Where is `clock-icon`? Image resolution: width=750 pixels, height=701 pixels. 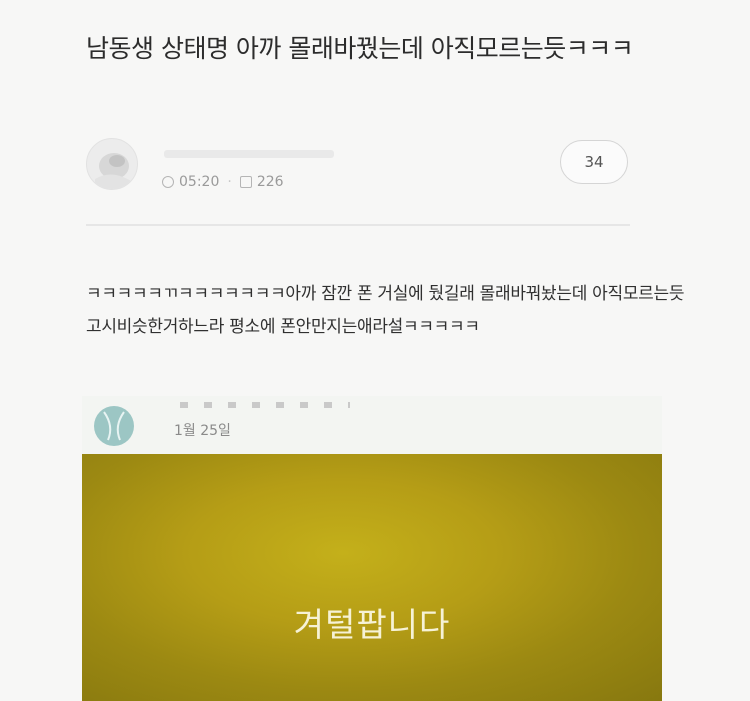
clock-icon is located at coordinates (168, 182).